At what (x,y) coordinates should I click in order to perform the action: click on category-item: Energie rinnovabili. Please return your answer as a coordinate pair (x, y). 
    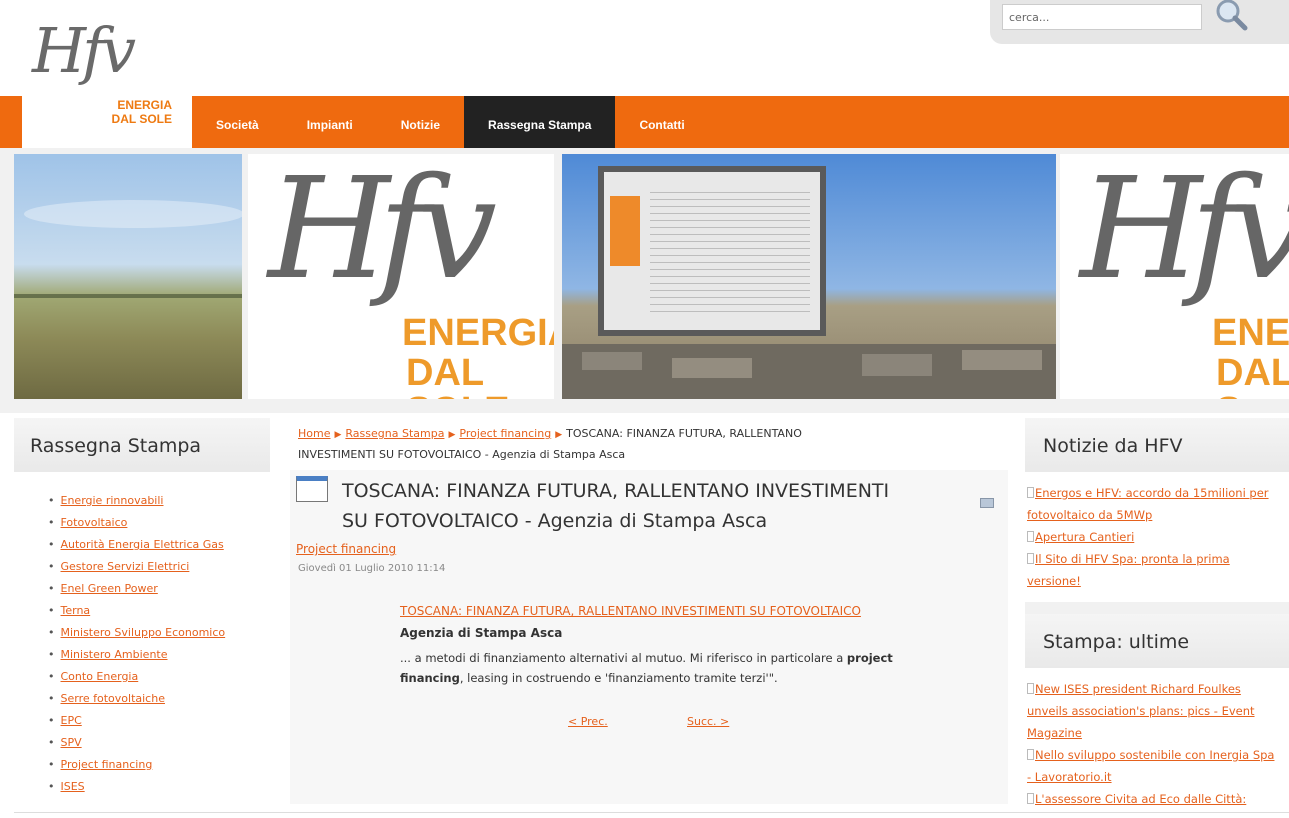
    Looking at the image, I should click on (159, 501).